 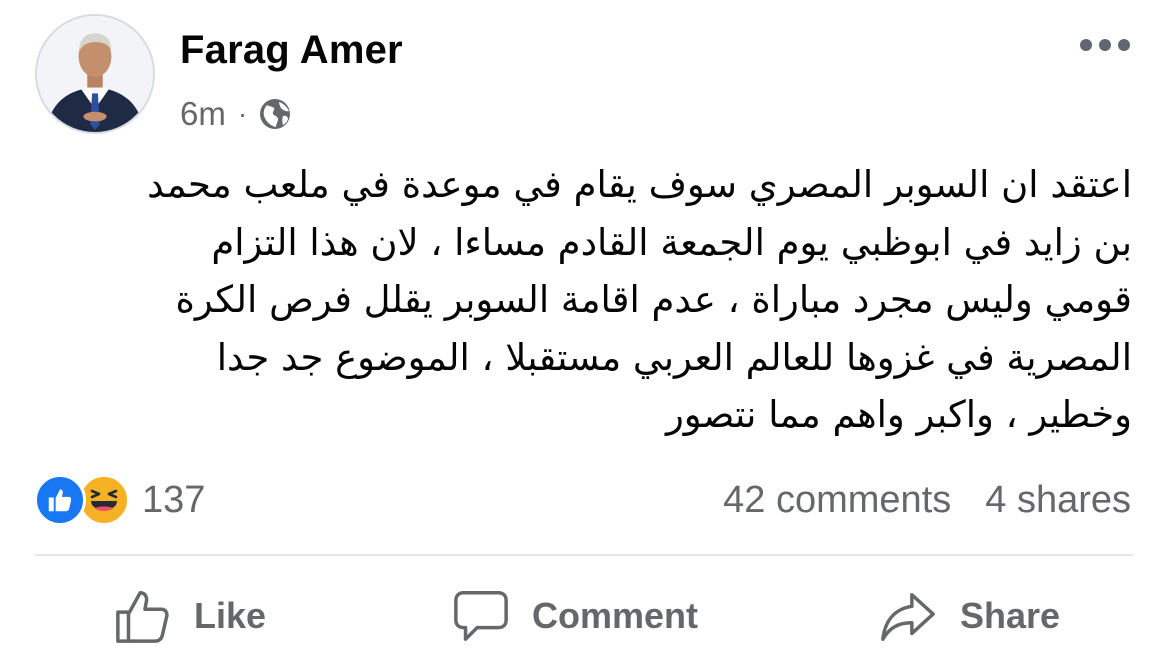 What do you see at coordinates (837, 500) in the screenshot?
I see `comments-count: 42 comments` at bounding box center [837, 500].